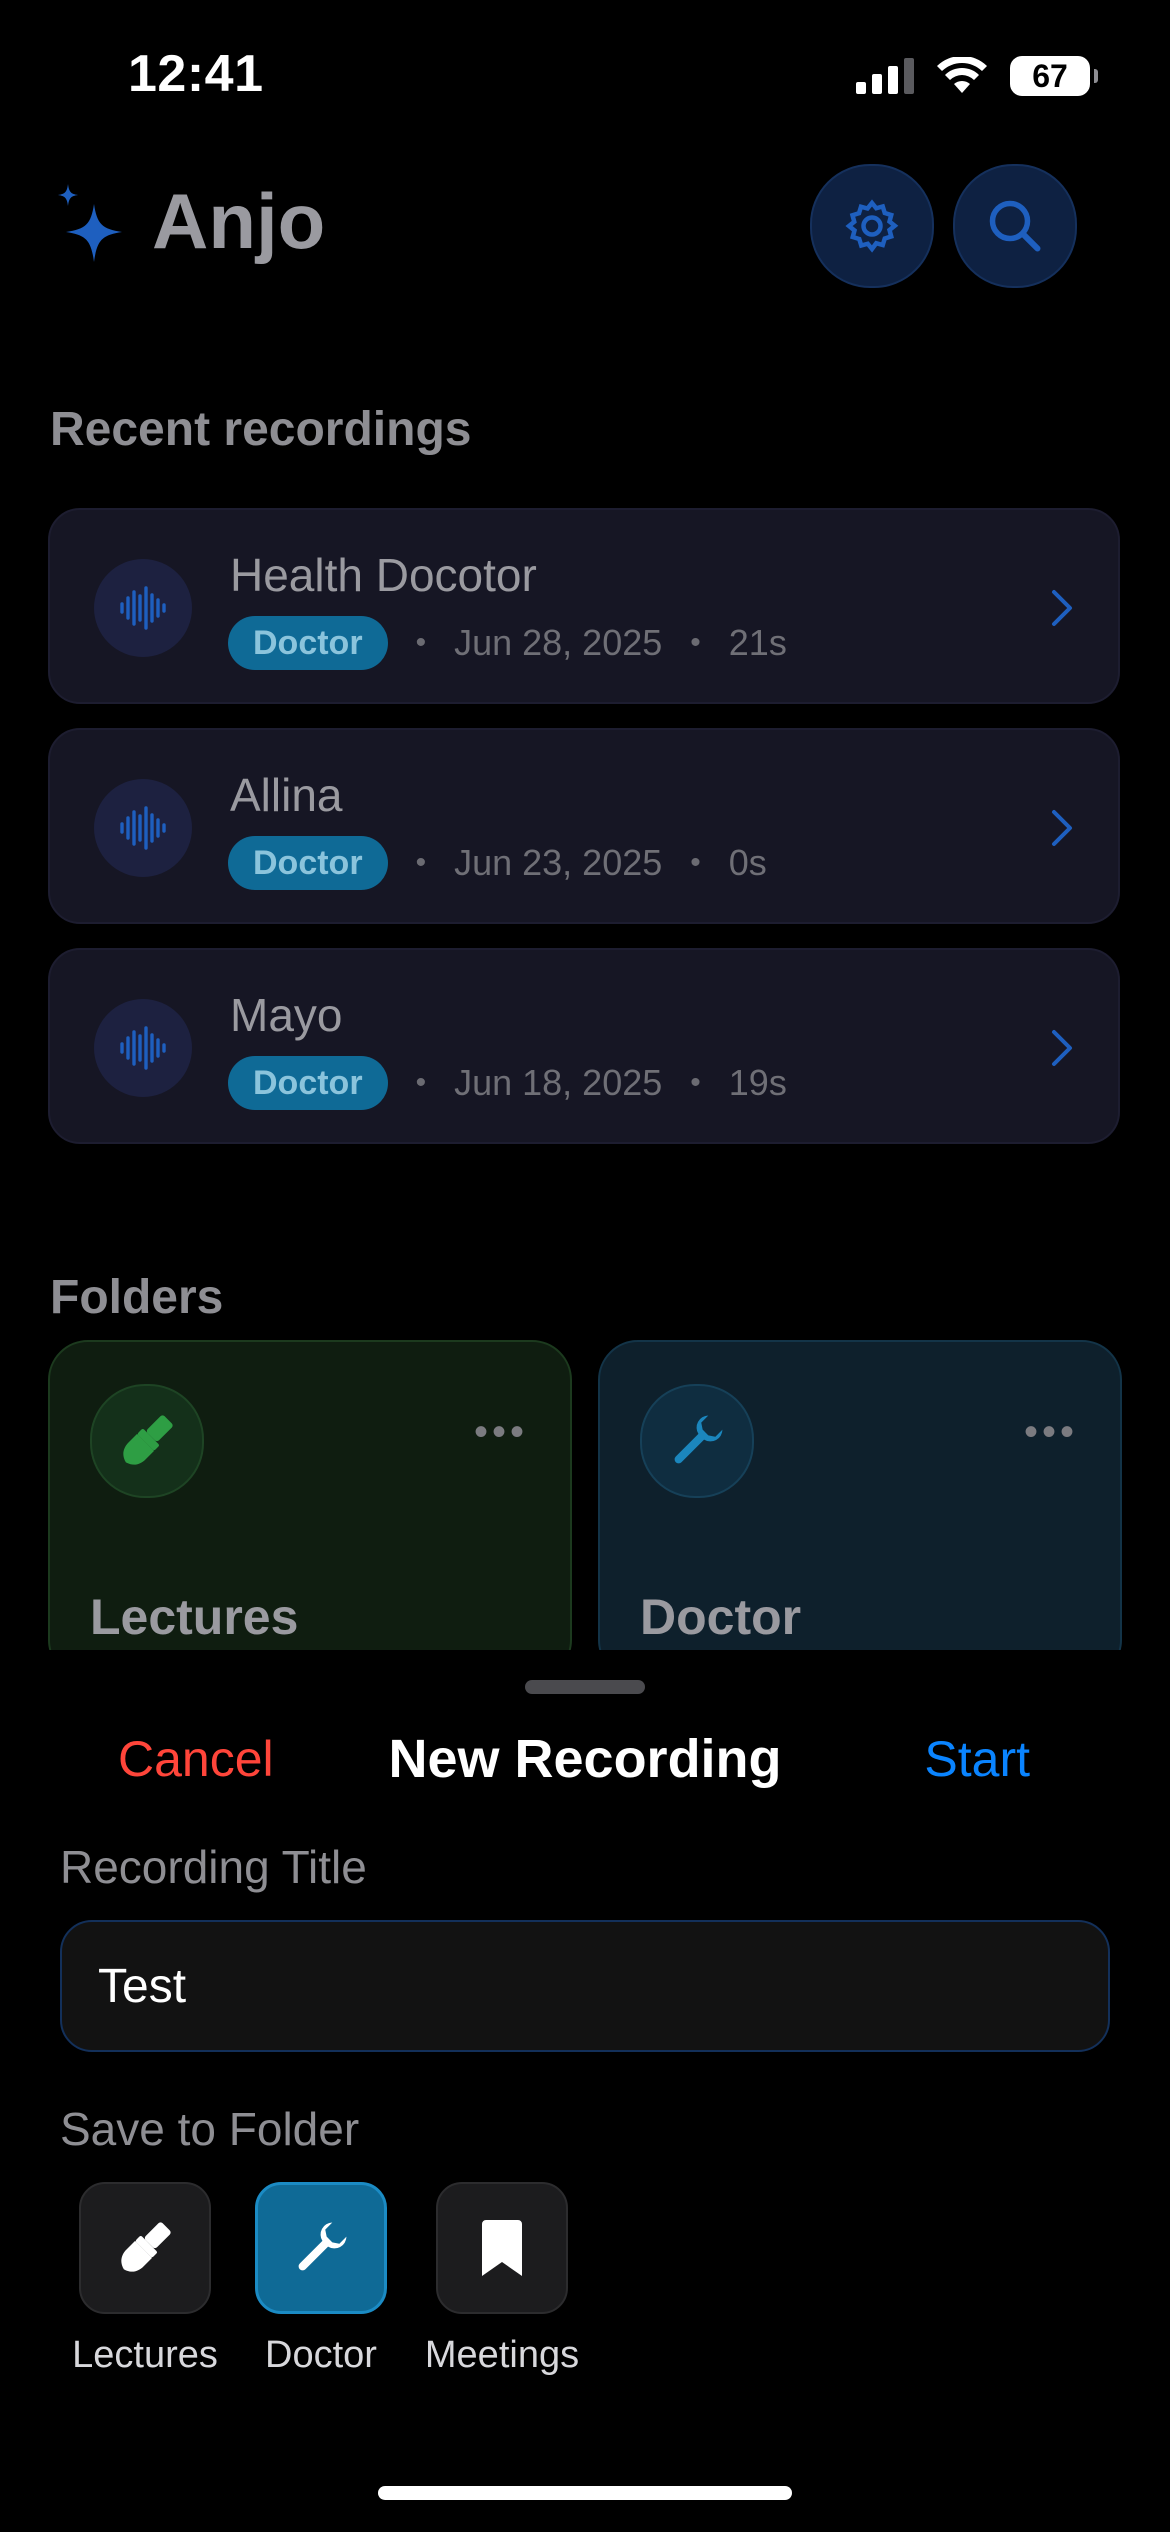  I want to click on settings-button, so click(872, 226).